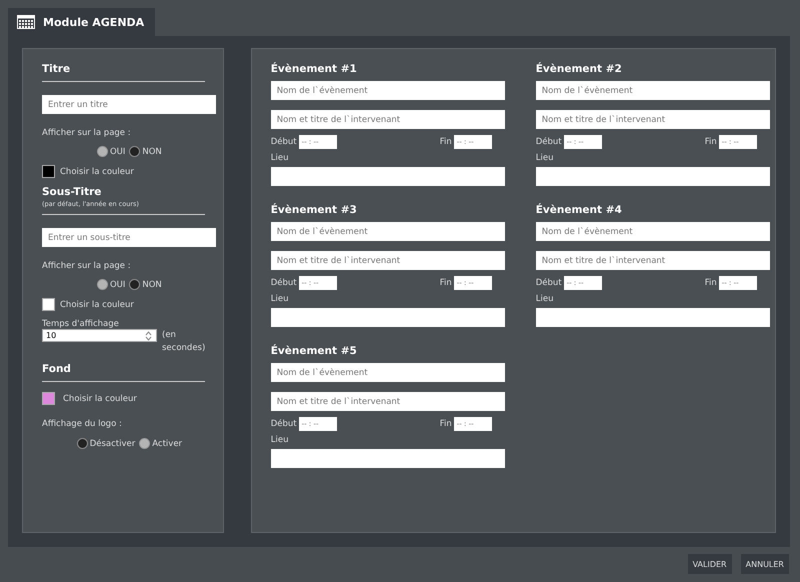  Describe the element at coordinates (579, 69) in the screenshot. I see `event-heading: Évènement #2` at that location.